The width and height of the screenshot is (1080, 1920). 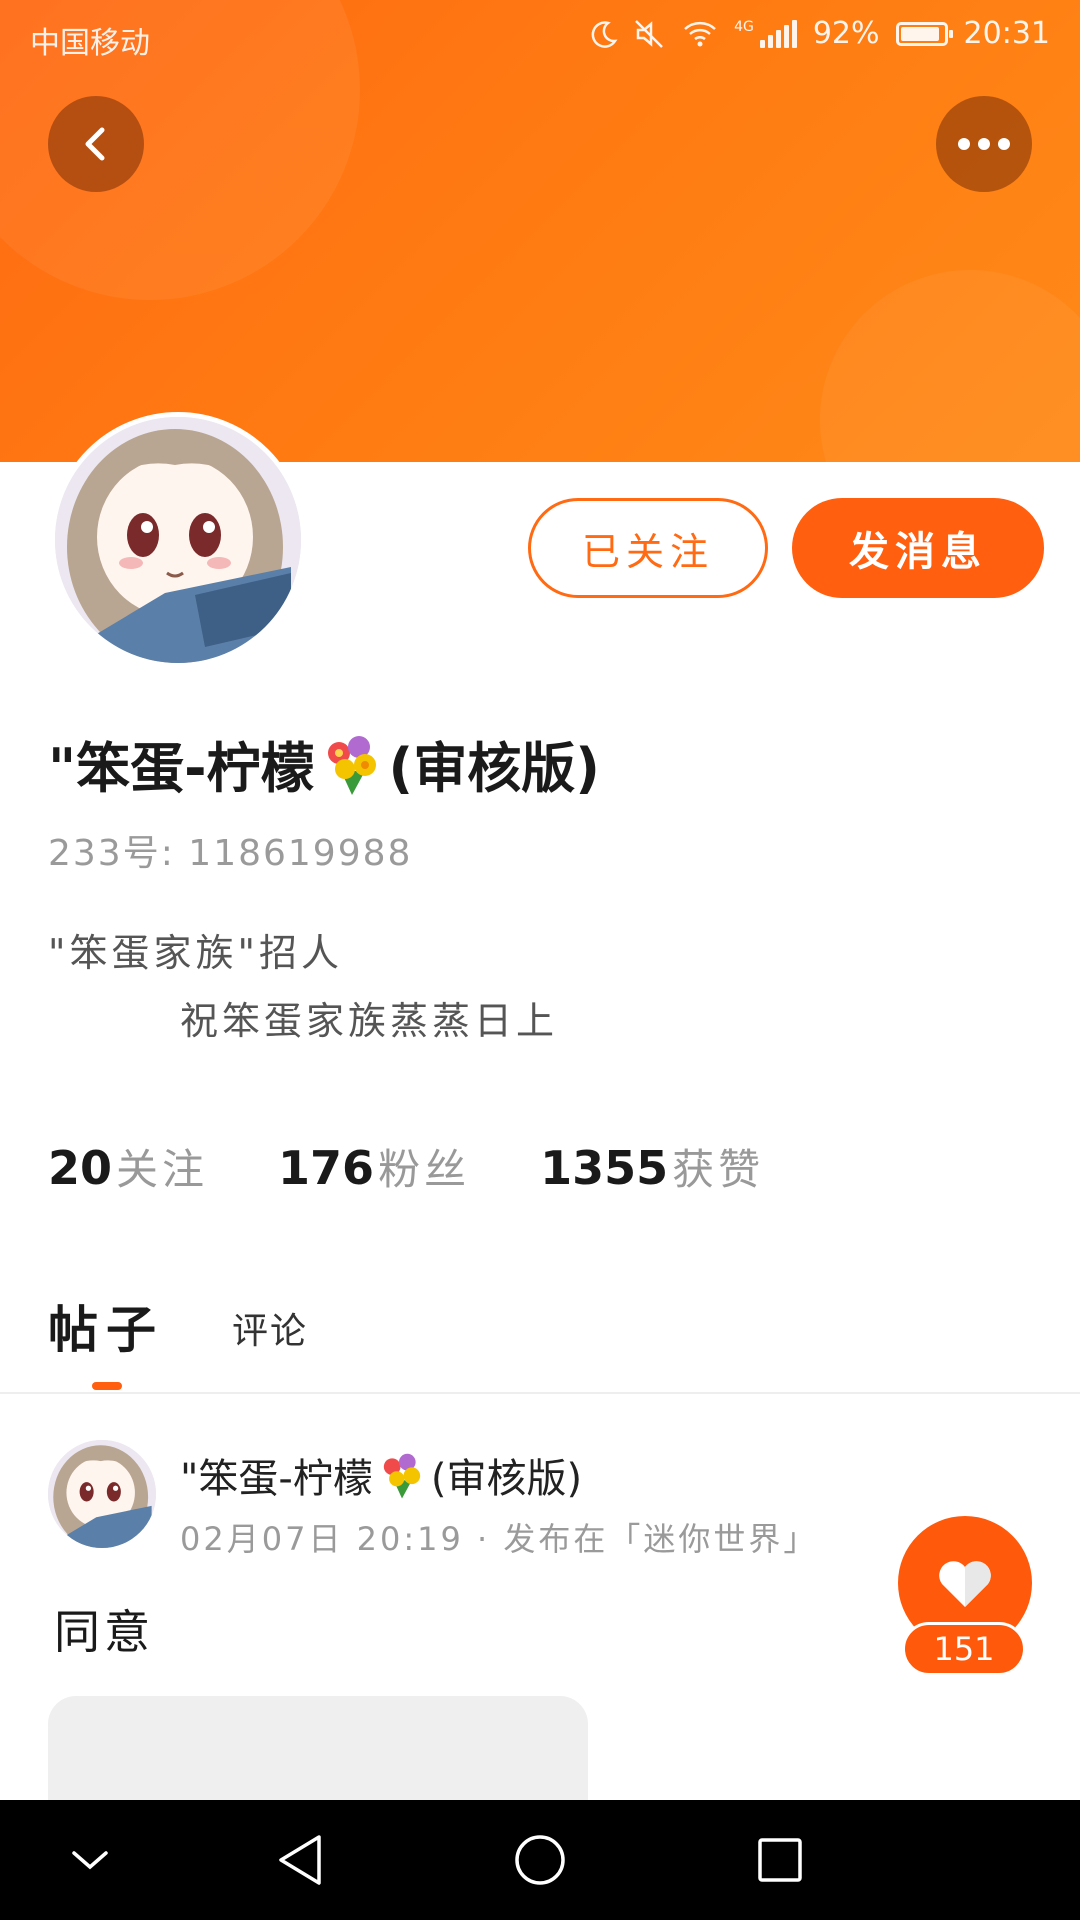 I want to click on stat-value: 20, so click(x=80, y=1168).